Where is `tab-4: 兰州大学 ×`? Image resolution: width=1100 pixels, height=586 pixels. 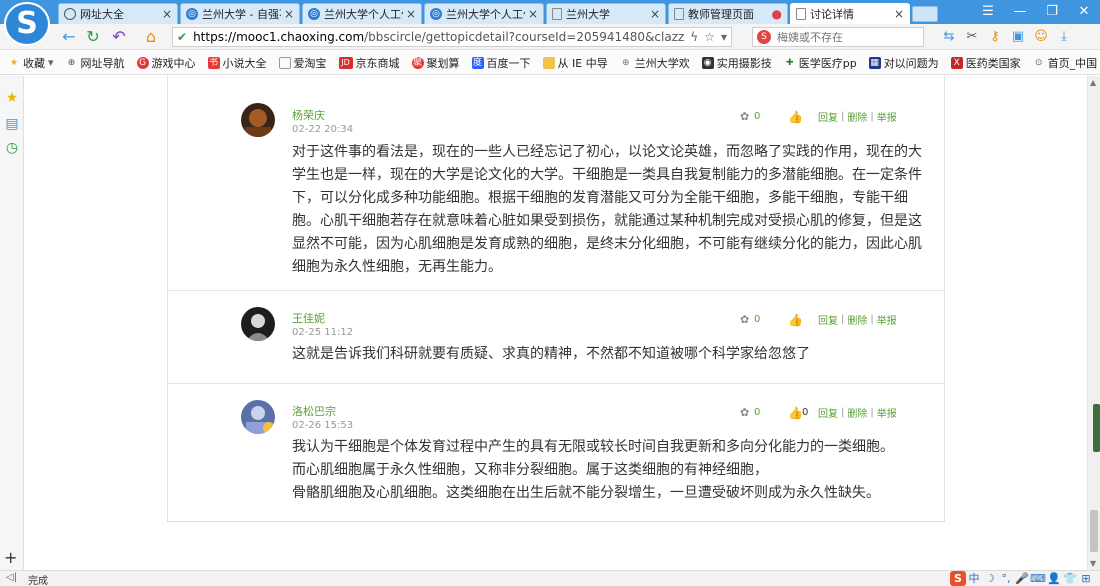
tab-4: 兰州大学 × is located at coordinates (606, 13).